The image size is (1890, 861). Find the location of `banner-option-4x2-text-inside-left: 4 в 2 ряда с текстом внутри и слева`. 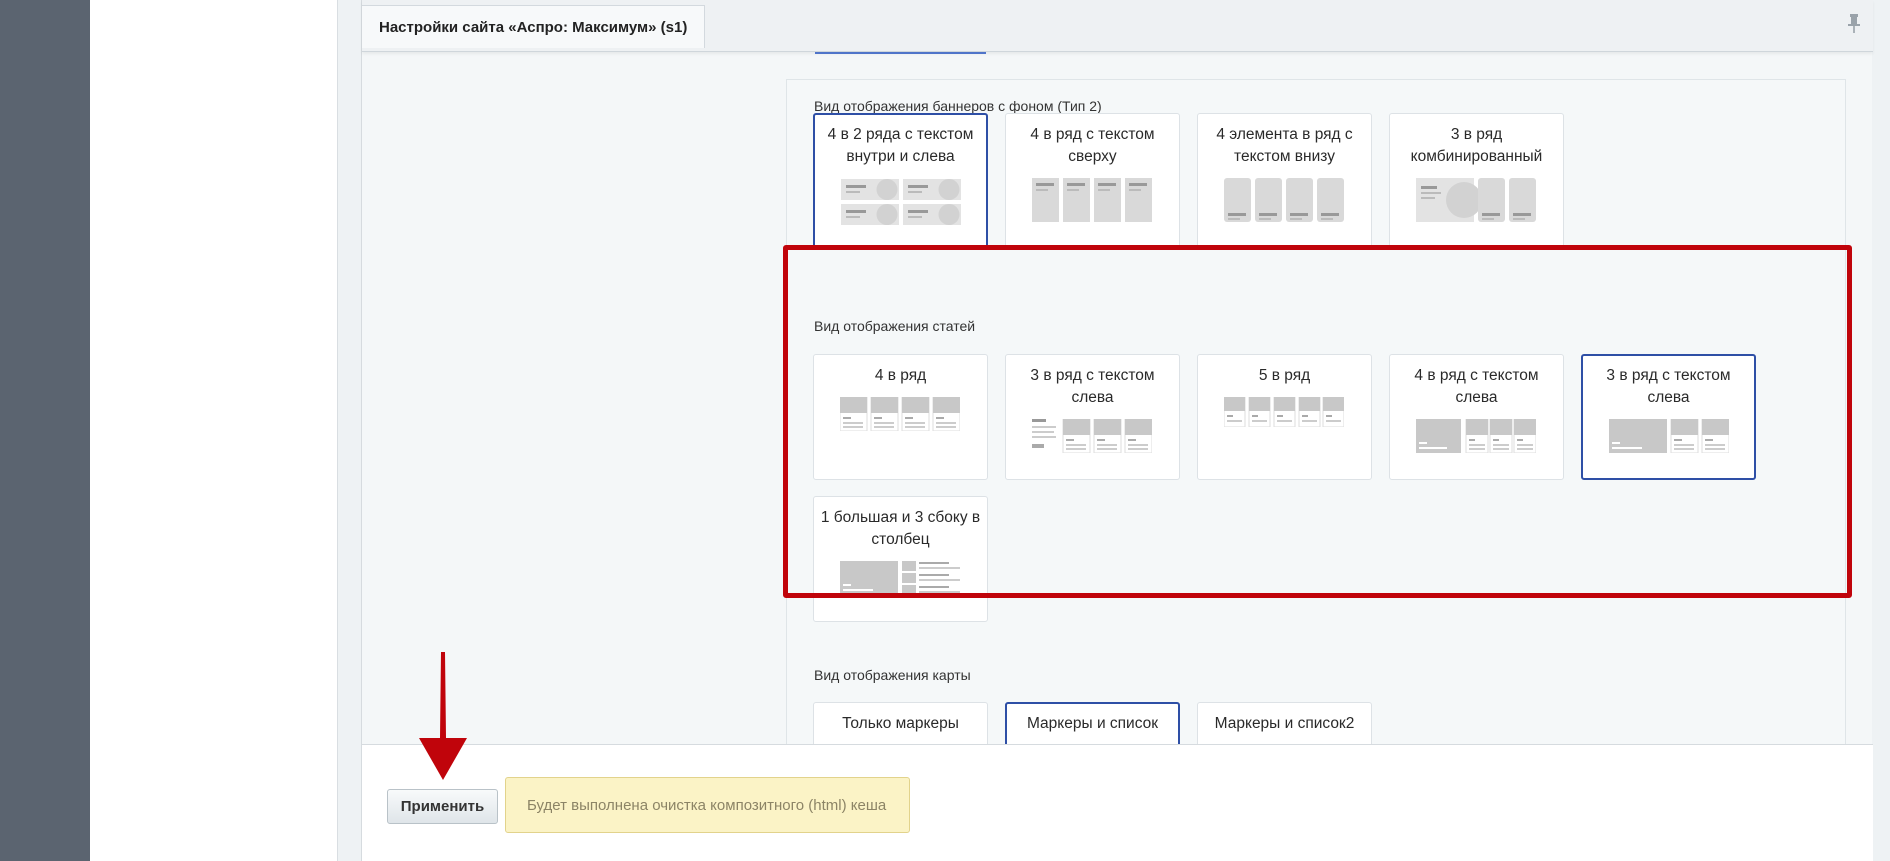

banner-option-4x2-text-inside-left: 4 в 2 ряда с текстом внутри и слева is located at coordinates (900, 181).